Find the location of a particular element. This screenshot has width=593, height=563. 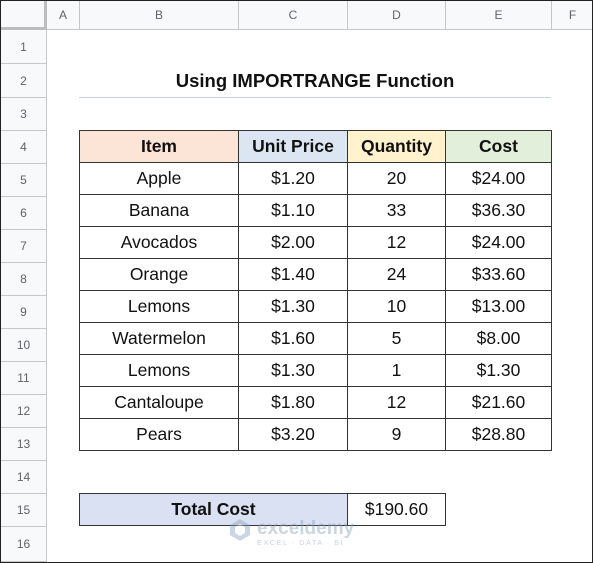

cell-quantity: 9 is located at coordinates (396, 434).